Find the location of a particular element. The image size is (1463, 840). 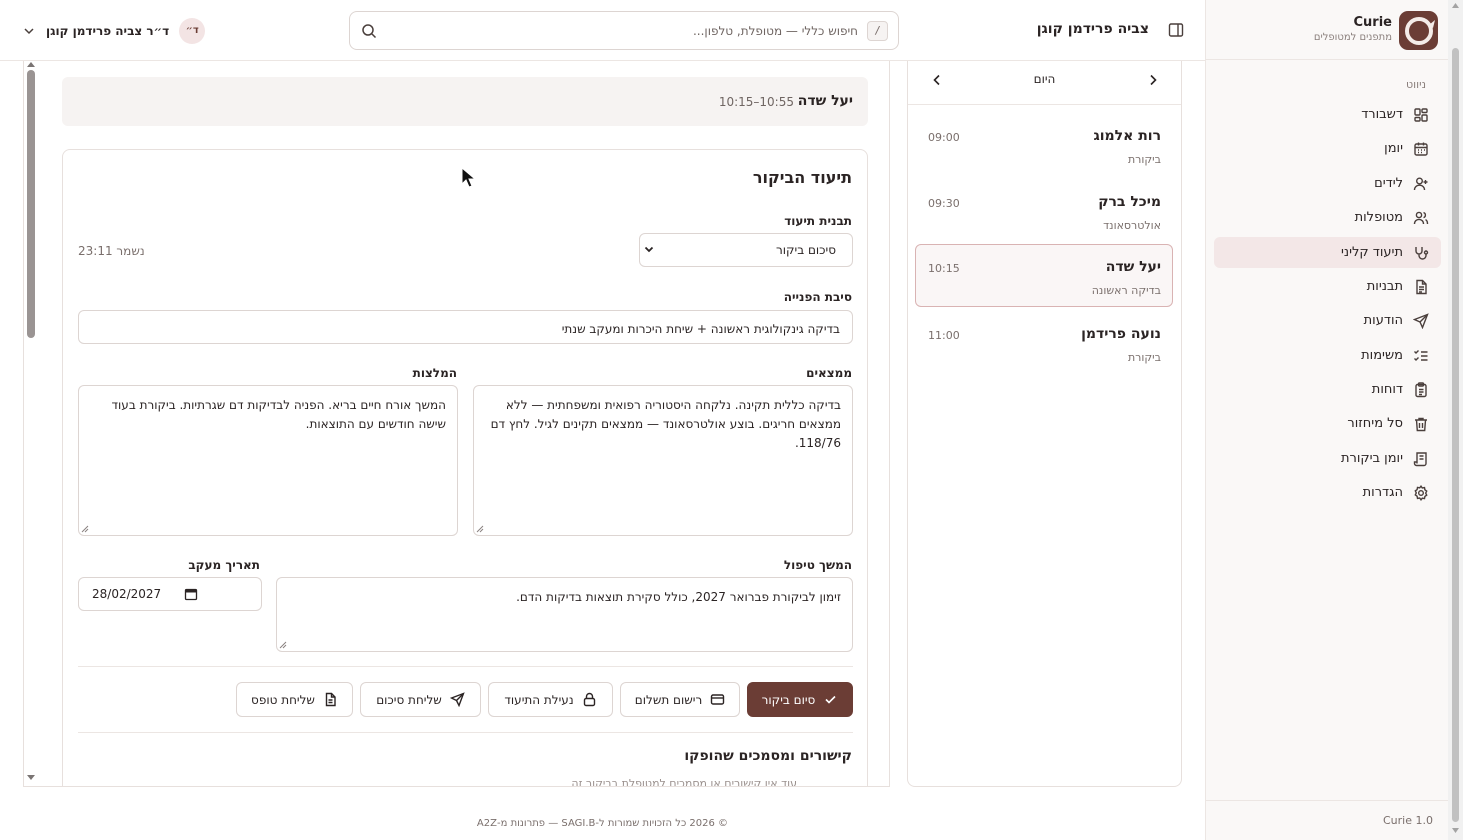

brand-logo is located at coordinates (1418, 30).